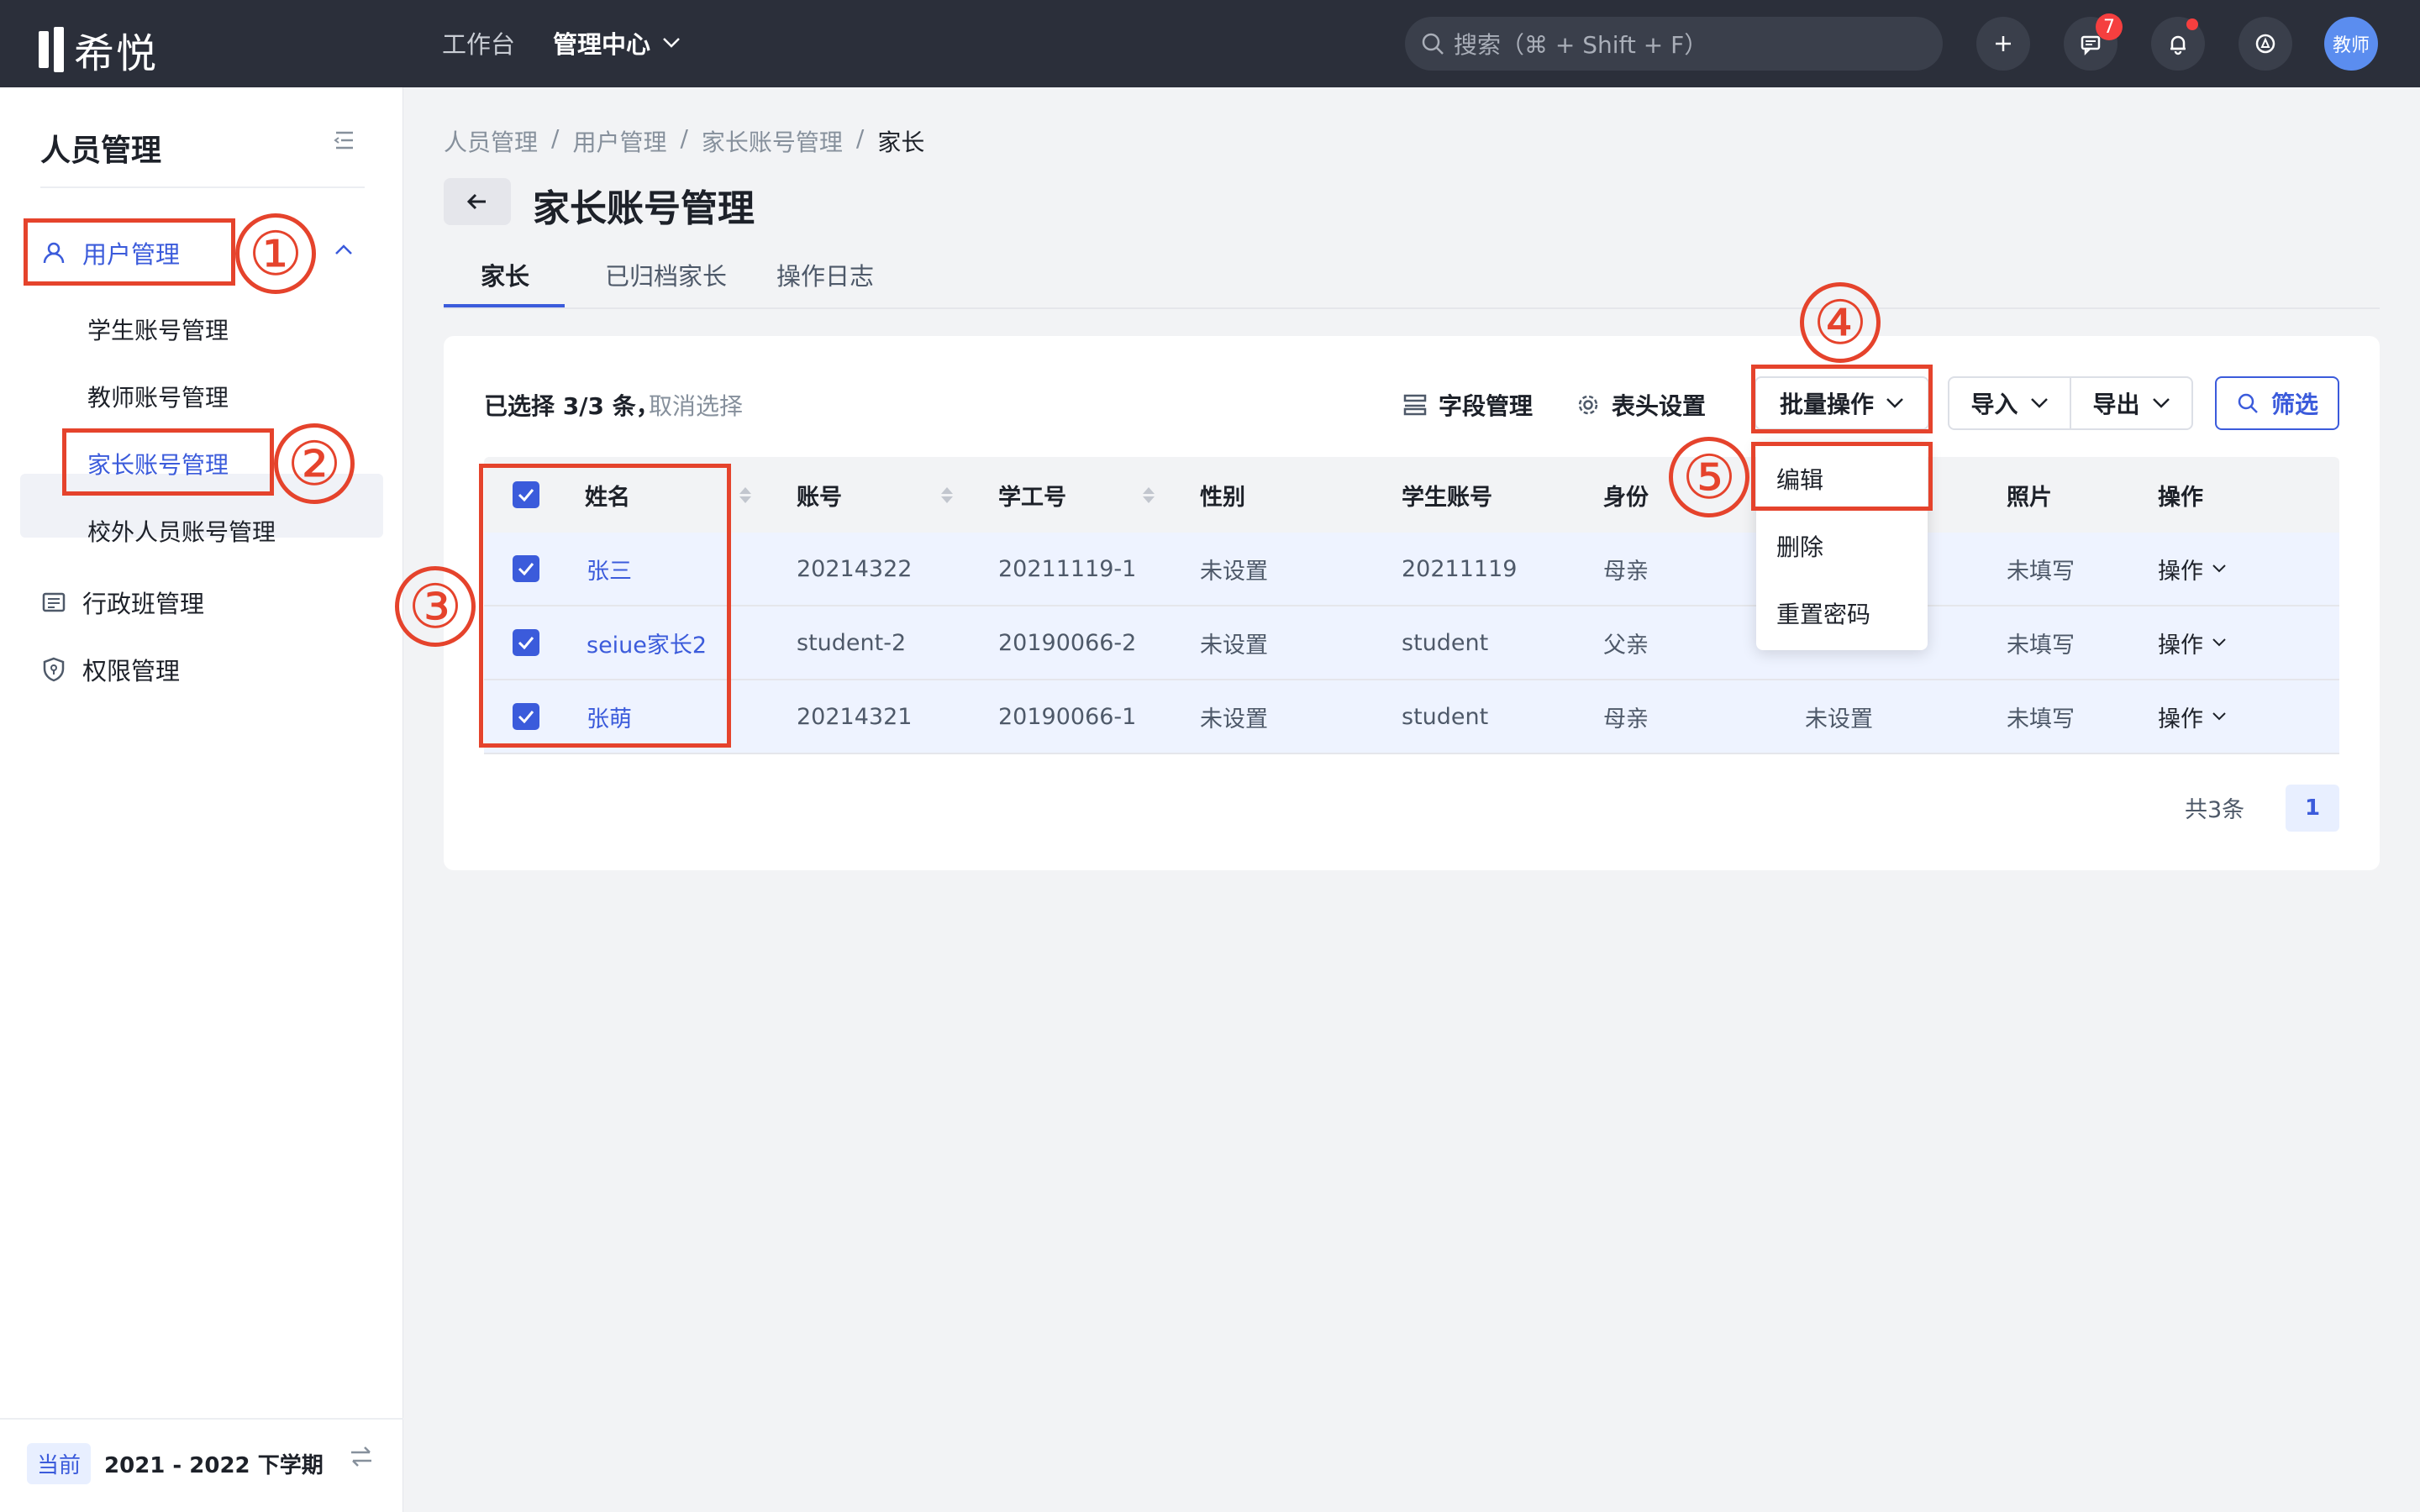 This screenshot has height=1512, width=2420. Describe the element at coordinates (60, 1463) in the screenshot. I see `term-current-chip: 当前` at that location.